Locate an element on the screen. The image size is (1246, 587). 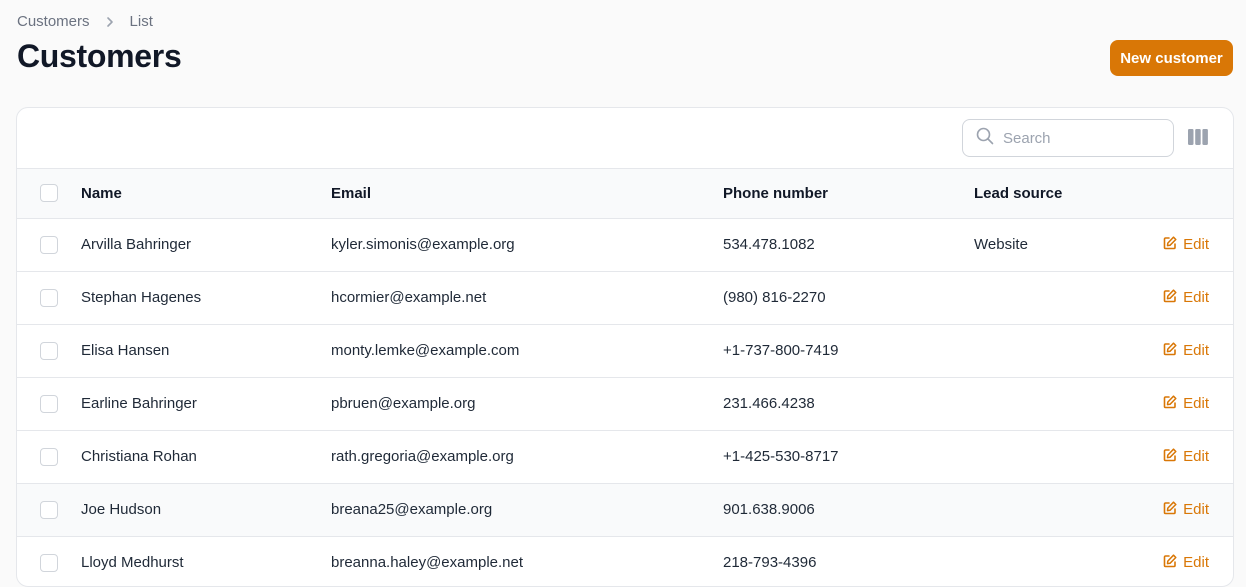
customer-name: Elisa Hansen is located at coordinates (206, 351).